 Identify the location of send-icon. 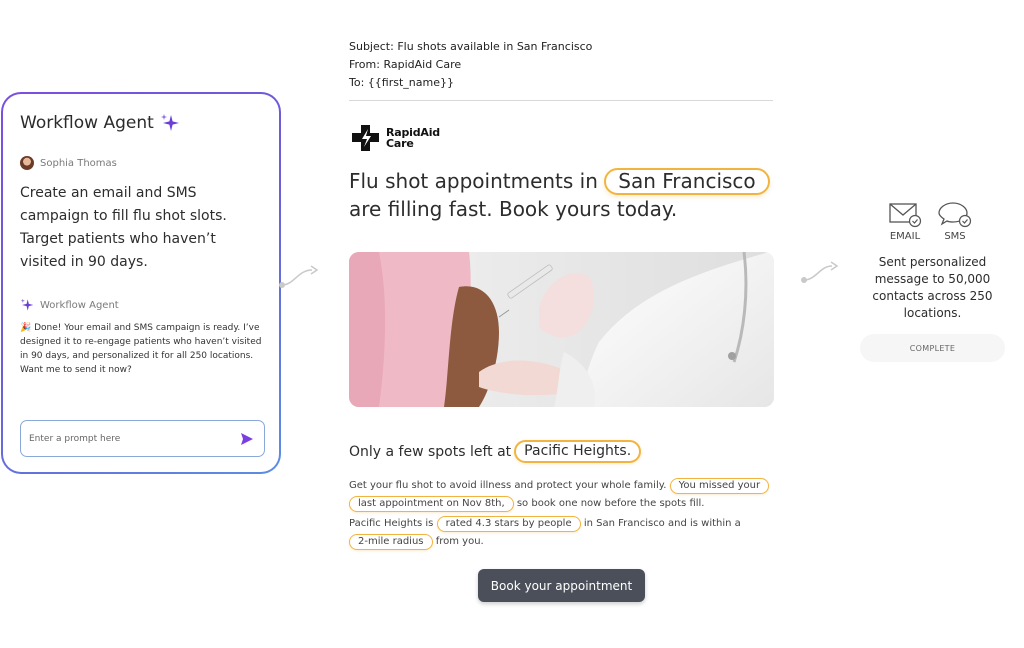
(247, 438).